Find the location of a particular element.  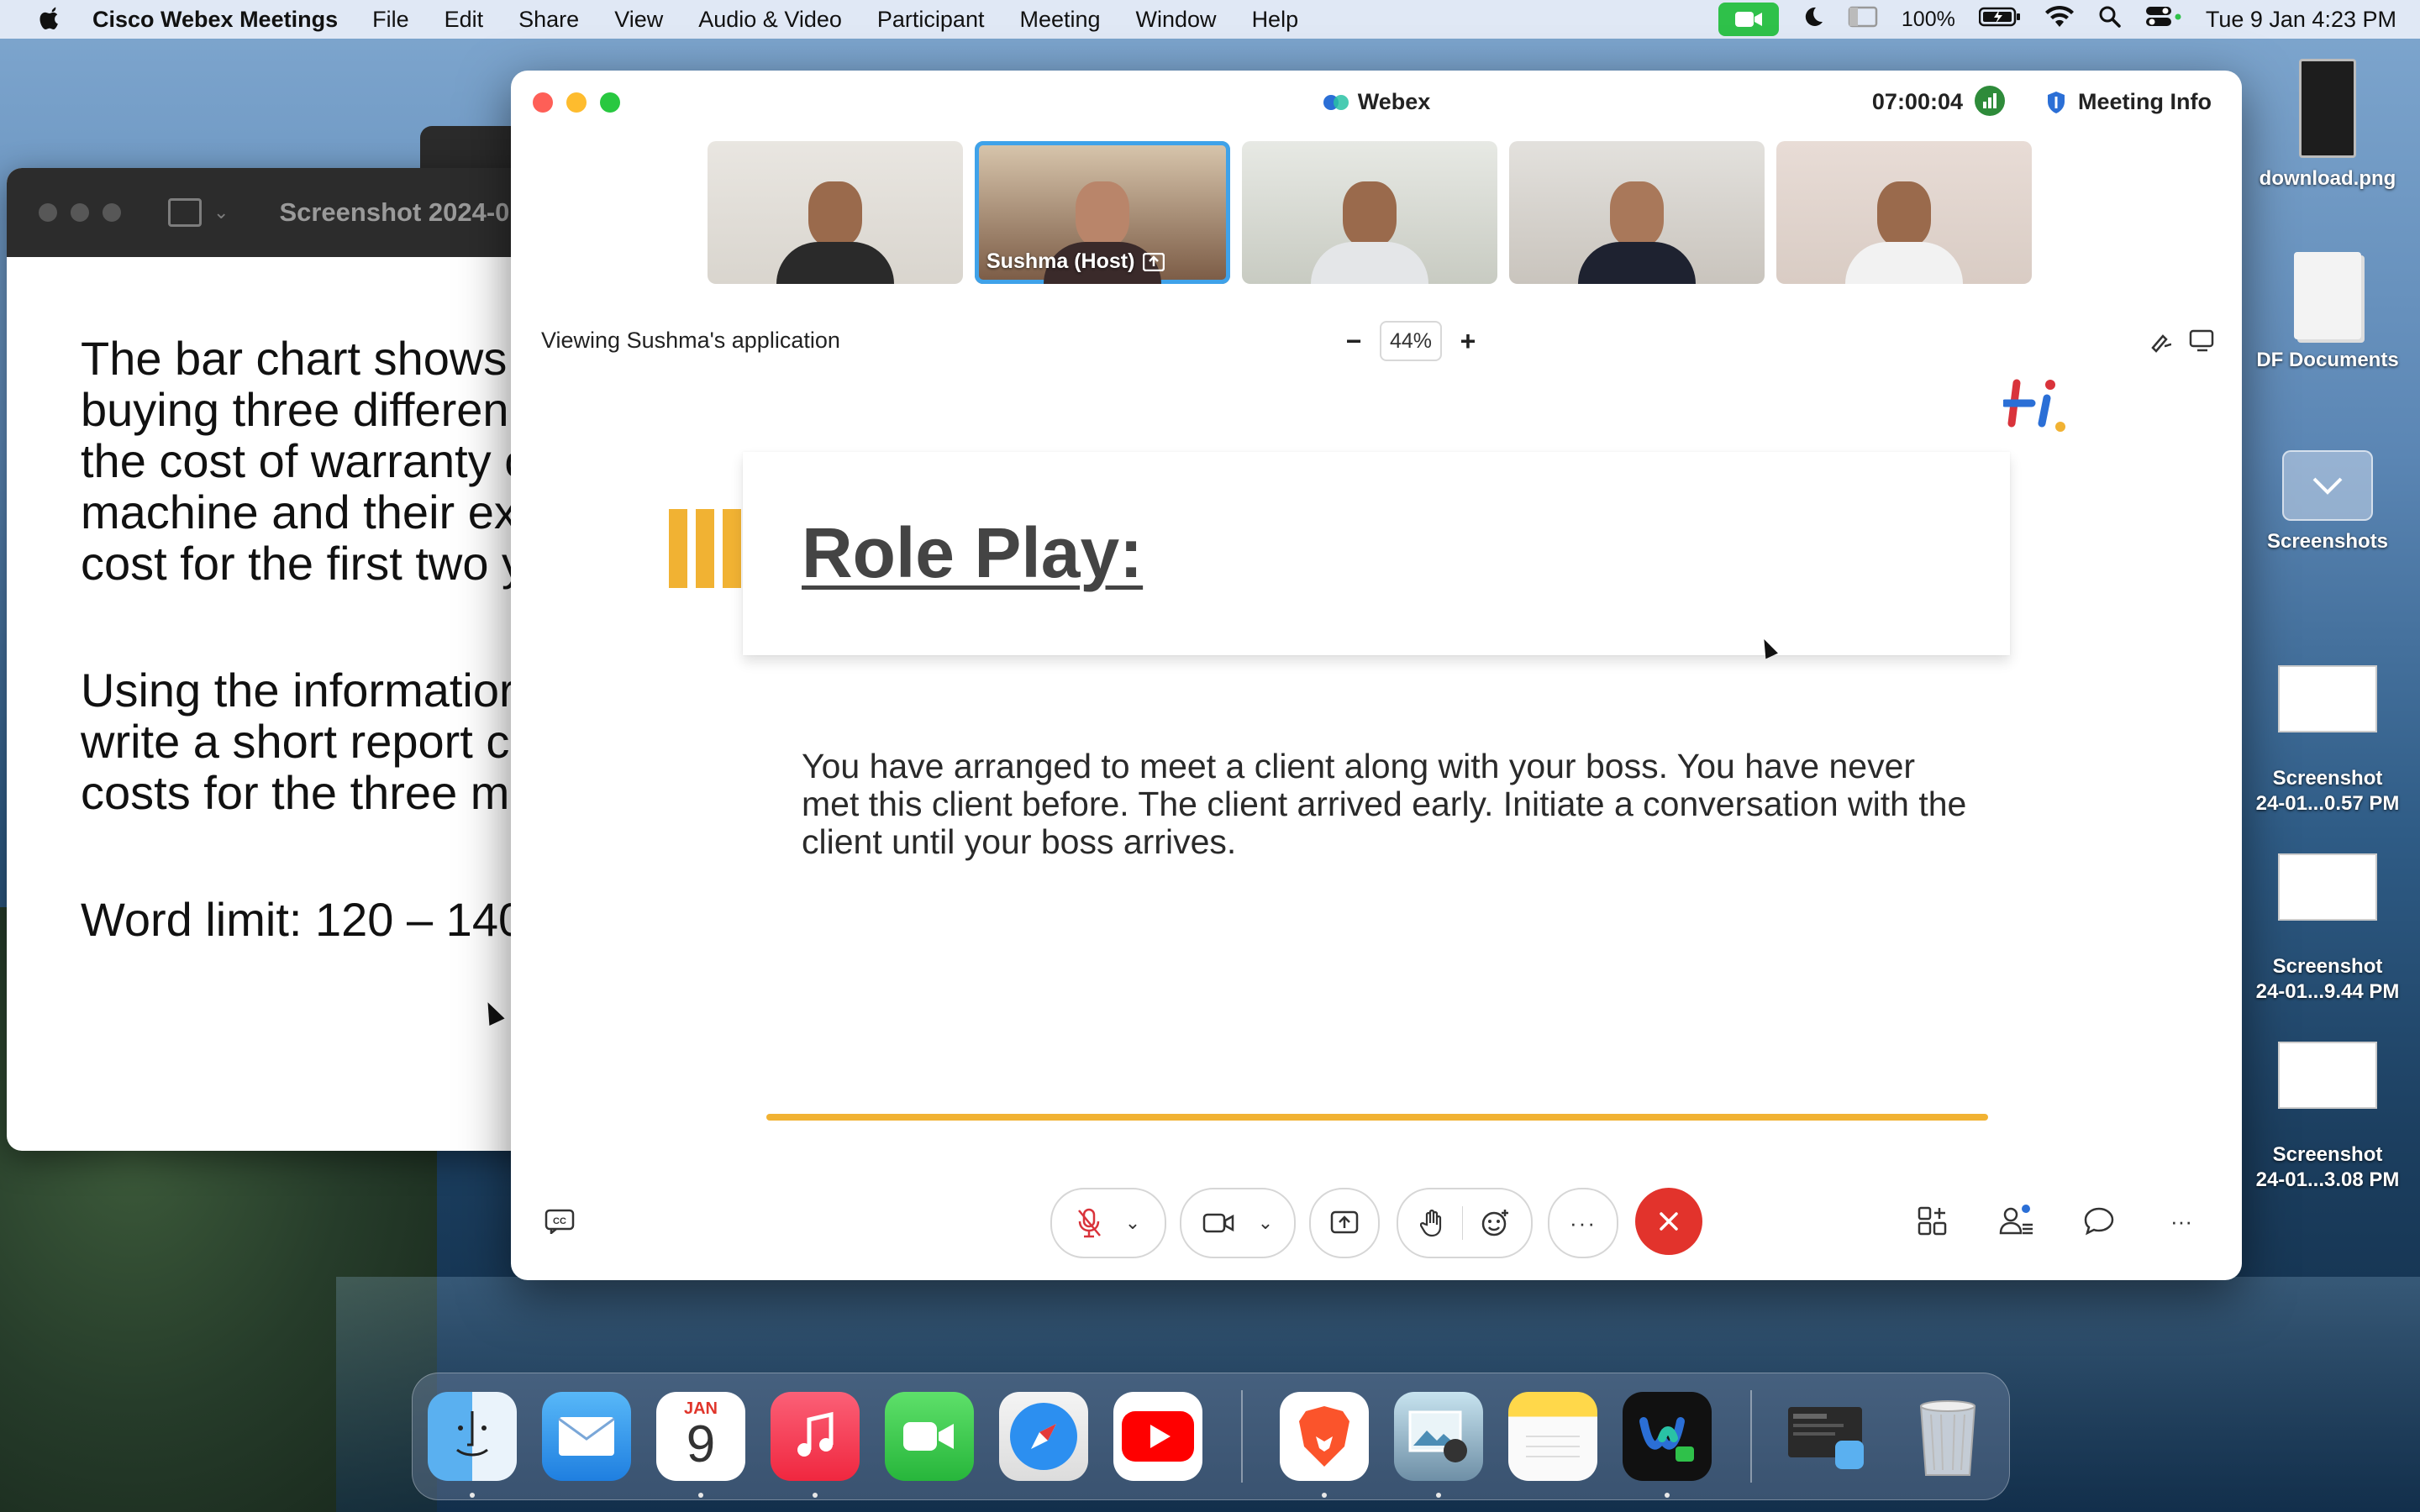

apple-menu-icon is located at coordinates (50, 19).